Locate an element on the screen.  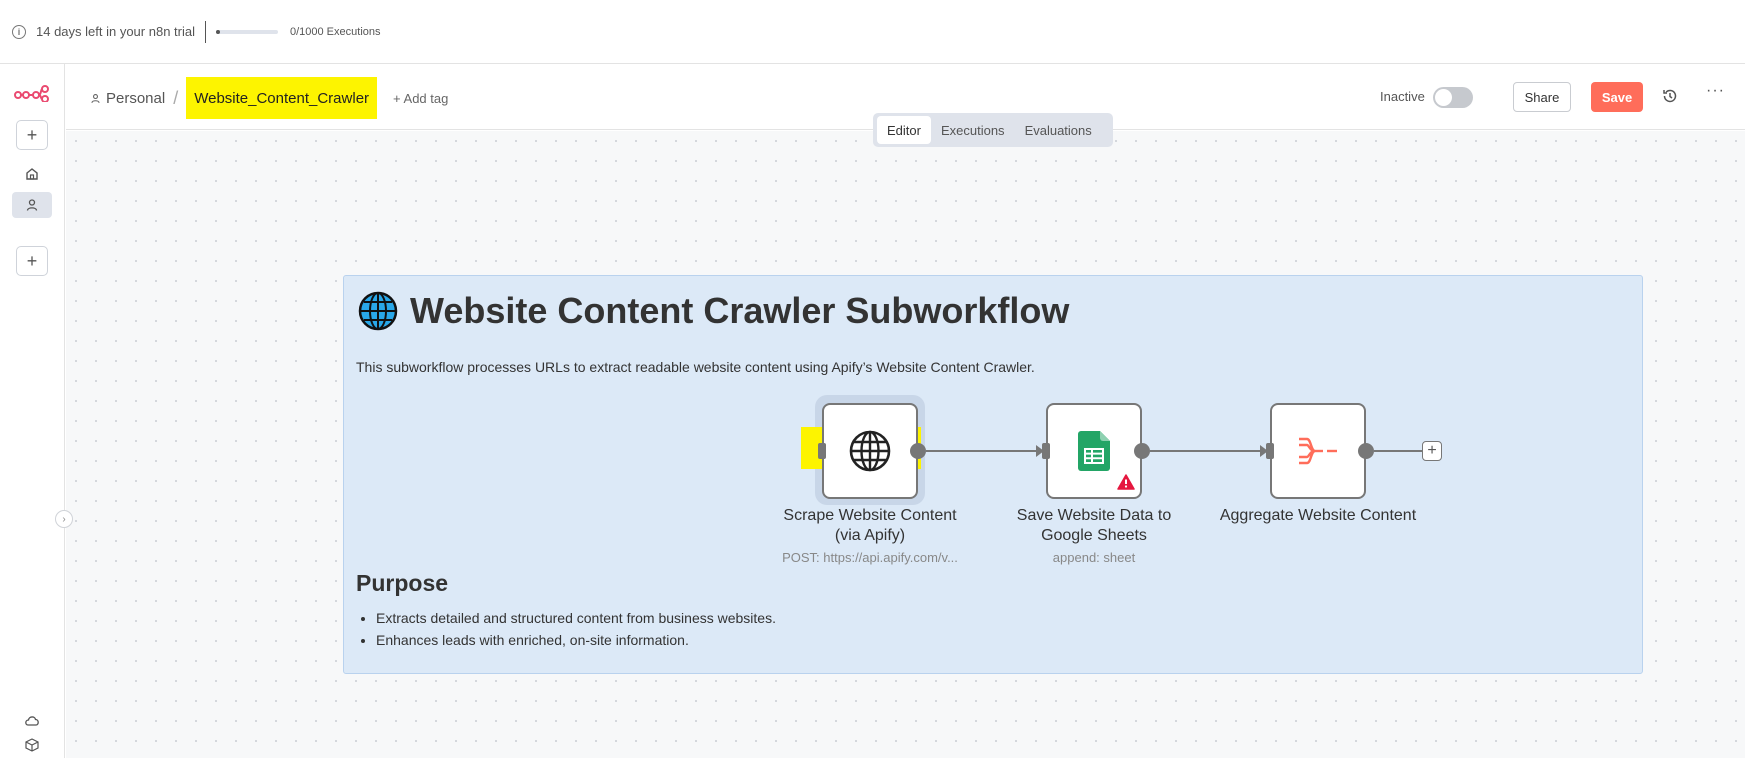
aggregate-icon is located at coordinates (1318, 451).